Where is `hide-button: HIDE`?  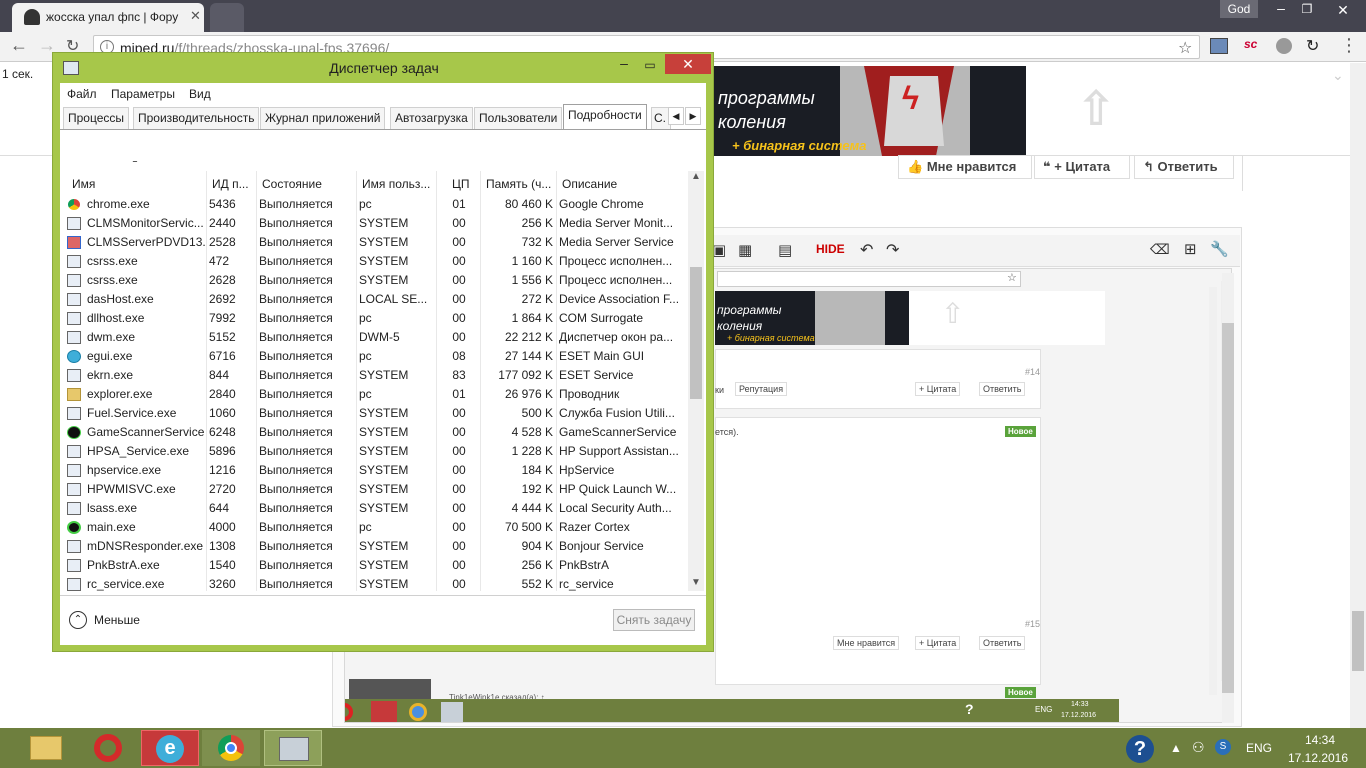
hide-button: HIDE is located at coordinates (830, 249).